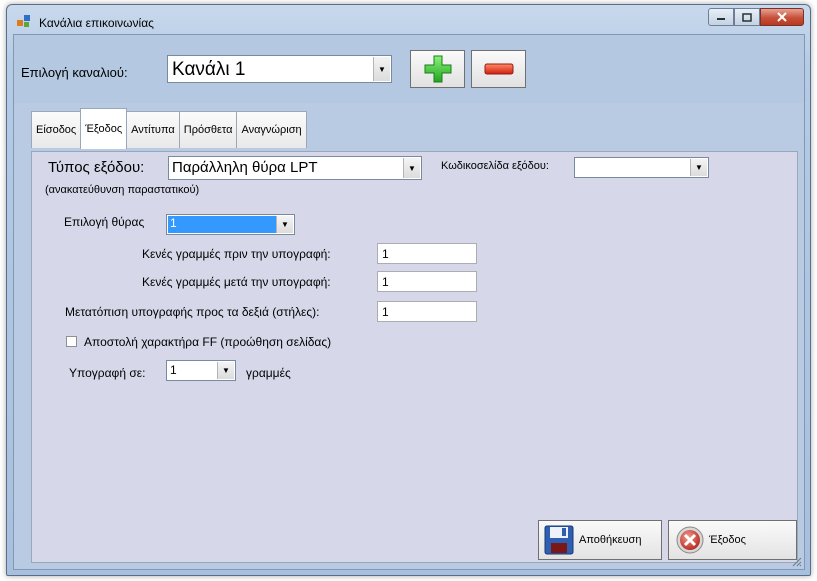 The width and height of the screenshot is (817, 581). I want to click on signature-label: Υπογραφή σε:, so click(107, 373).